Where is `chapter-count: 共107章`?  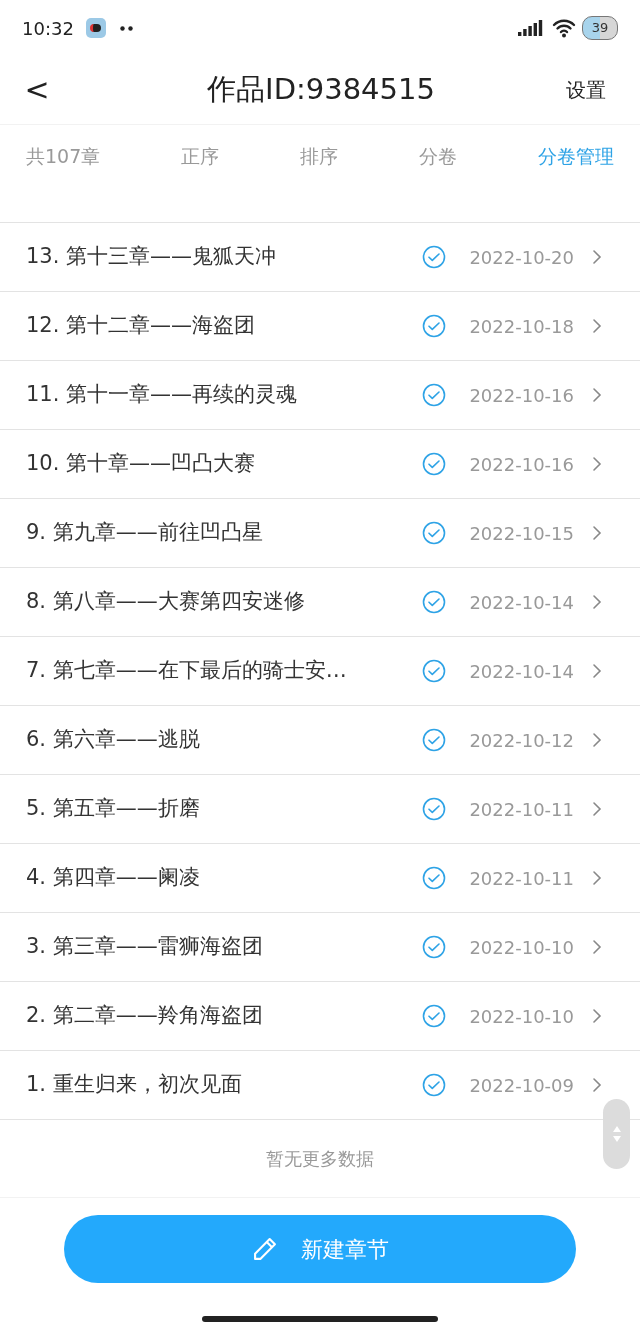
chapter-count: 共107章 is located at coordinates (63, 157).